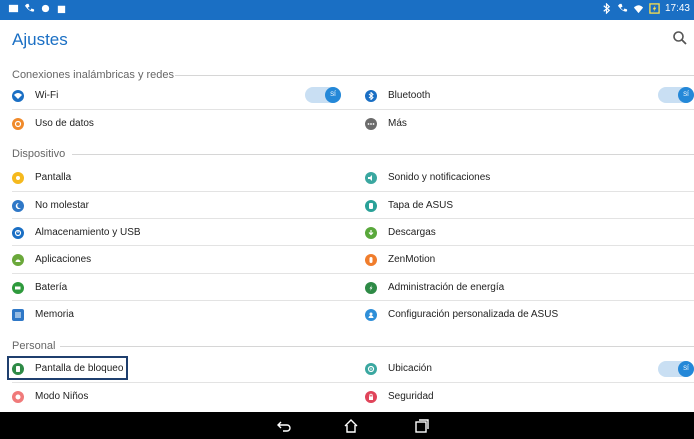 Image resolution: width=694 pixels, height=439 pixels. Describe the element at coordinates (63, 259) in the screenshot. I see `settings-item-label: Aplicaciones` at that location.